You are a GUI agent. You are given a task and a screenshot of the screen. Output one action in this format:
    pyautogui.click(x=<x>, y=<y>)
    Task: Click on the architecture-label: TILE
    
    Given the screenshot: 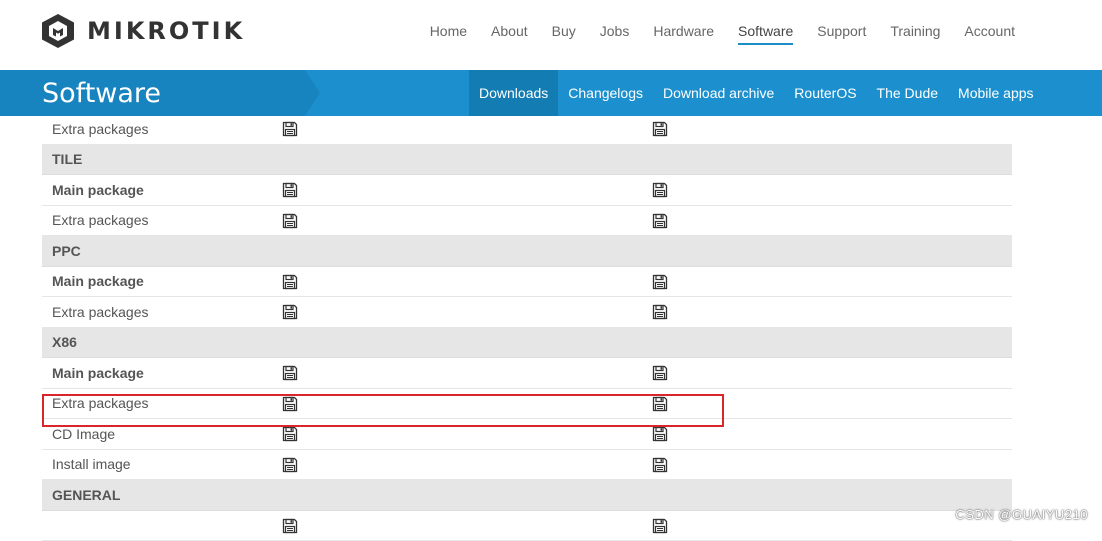 What is the action you would take?
    pyautogui.click(x=67, y=160)
    